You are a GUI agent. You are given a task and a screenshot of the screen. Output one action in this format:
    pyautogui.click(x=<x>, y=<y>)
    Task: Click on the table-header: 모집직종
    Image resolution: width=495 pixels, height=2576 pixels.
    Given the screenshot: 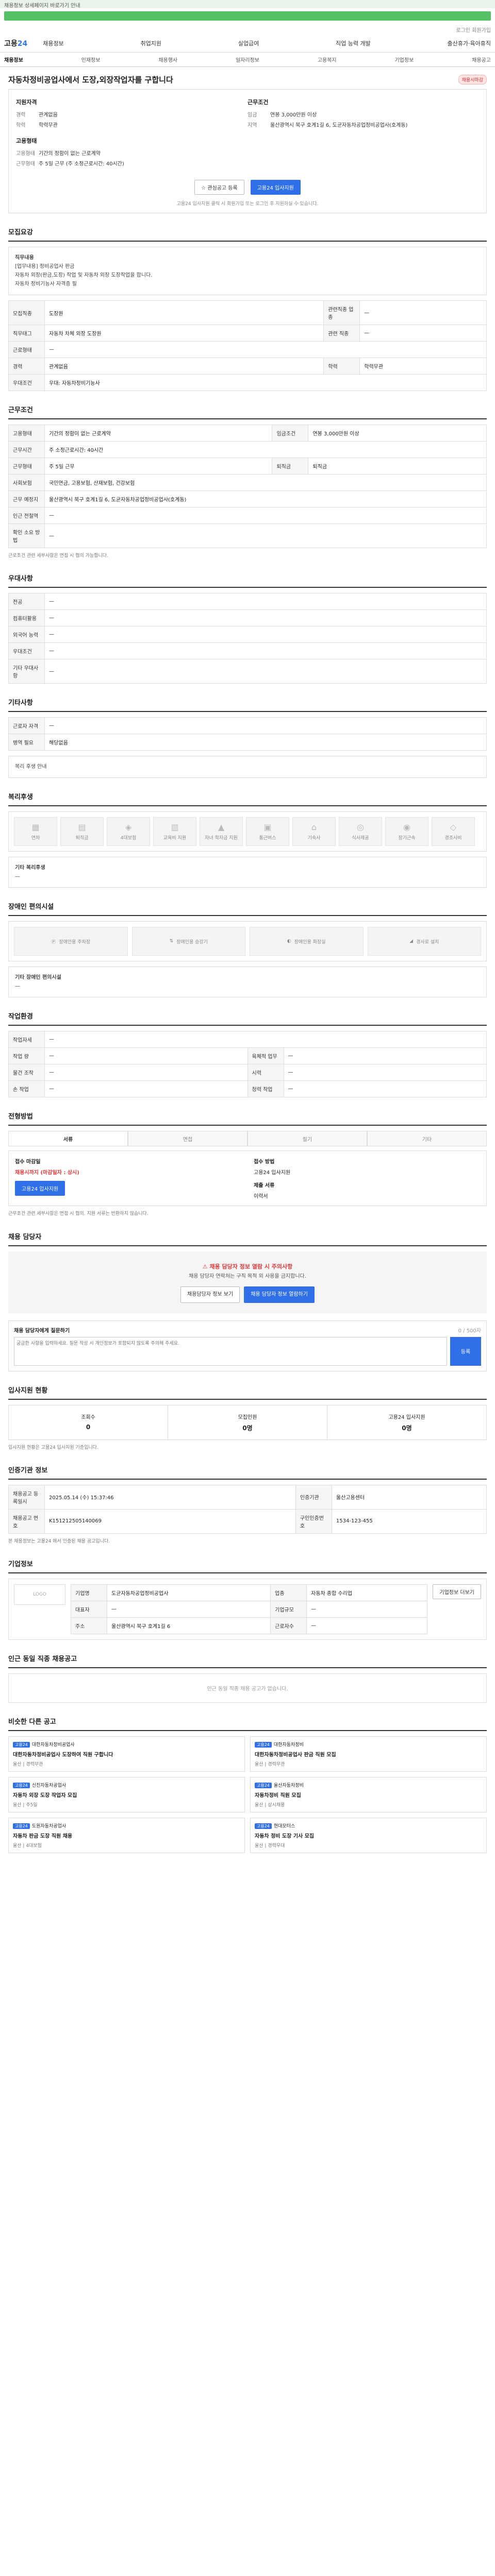 What is the action you would take?
    pyautogui.click(x=27, y=312)
    